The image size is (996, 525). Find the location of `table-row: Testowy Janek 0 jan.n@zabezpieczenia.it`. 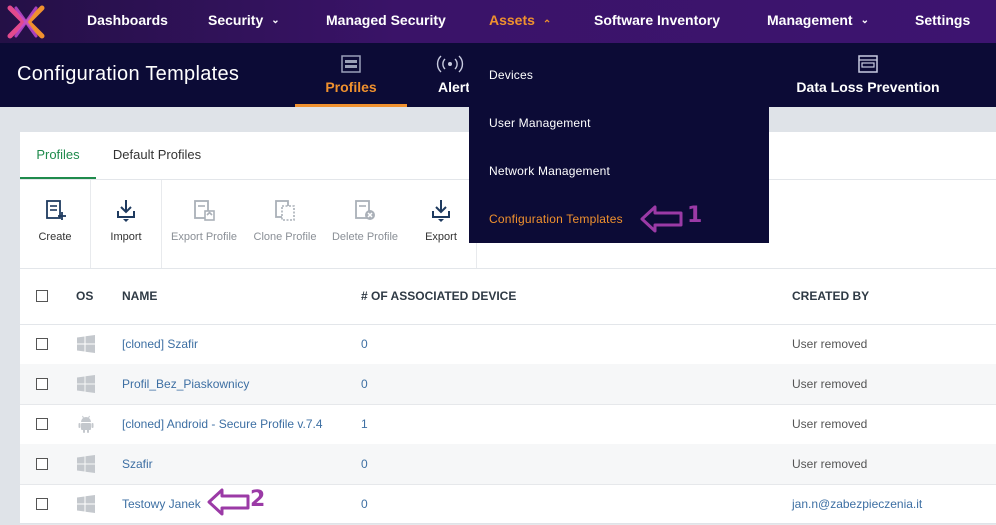

table-row: Testowy Janek 0 jan.n@zabezpieczenia.it is located at coordinates (508, 504).